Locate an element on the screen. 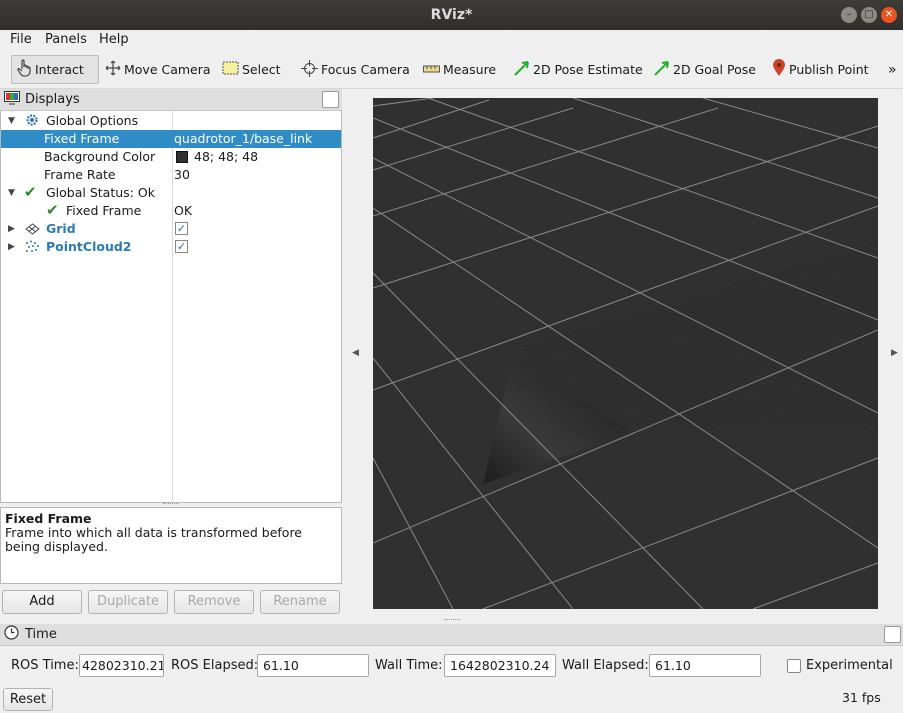 The height and width of the screenshot is (713, 903). tool-2d-goal-pose: 2D Goal Pose is located at coordinates (704, 69).